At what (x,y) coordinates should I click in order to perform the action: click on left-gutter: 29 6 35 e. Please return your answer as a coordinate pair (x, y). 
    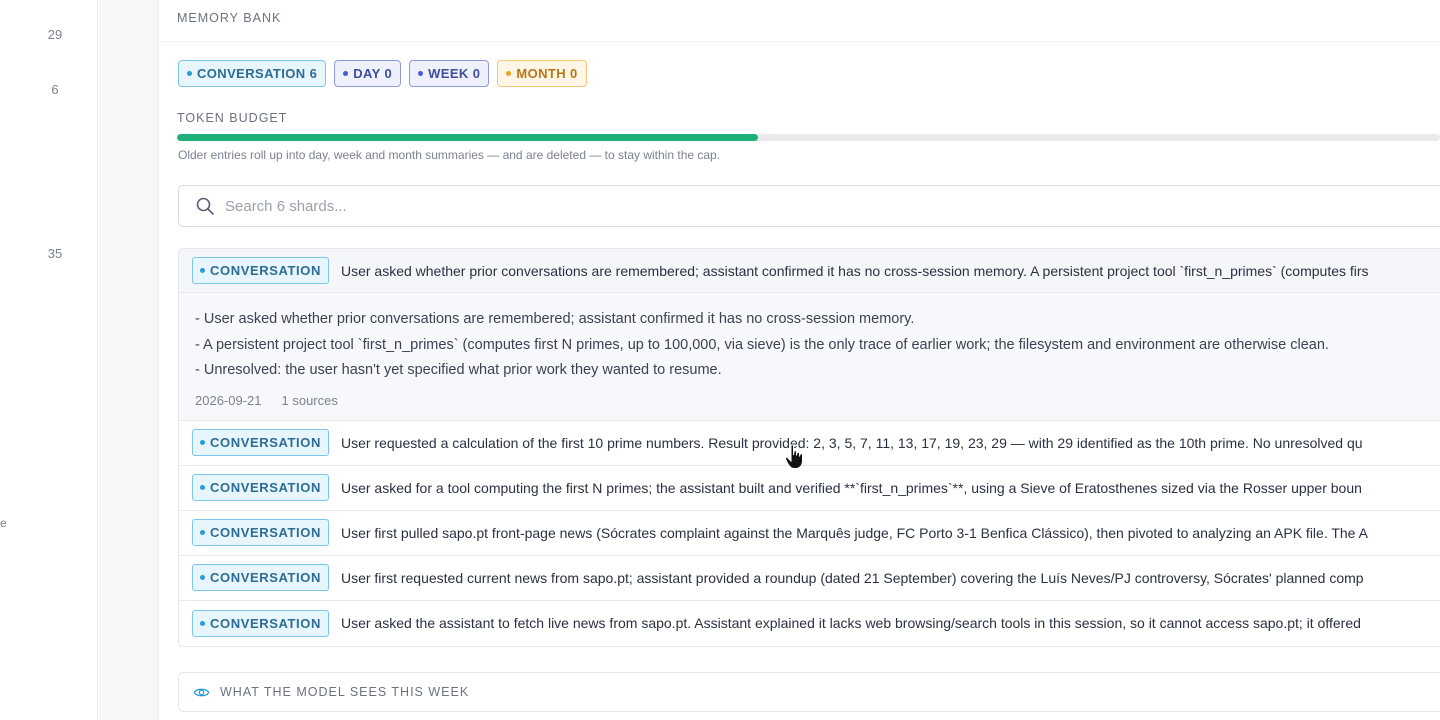
    Looking at the image, I should click on (49, 360).